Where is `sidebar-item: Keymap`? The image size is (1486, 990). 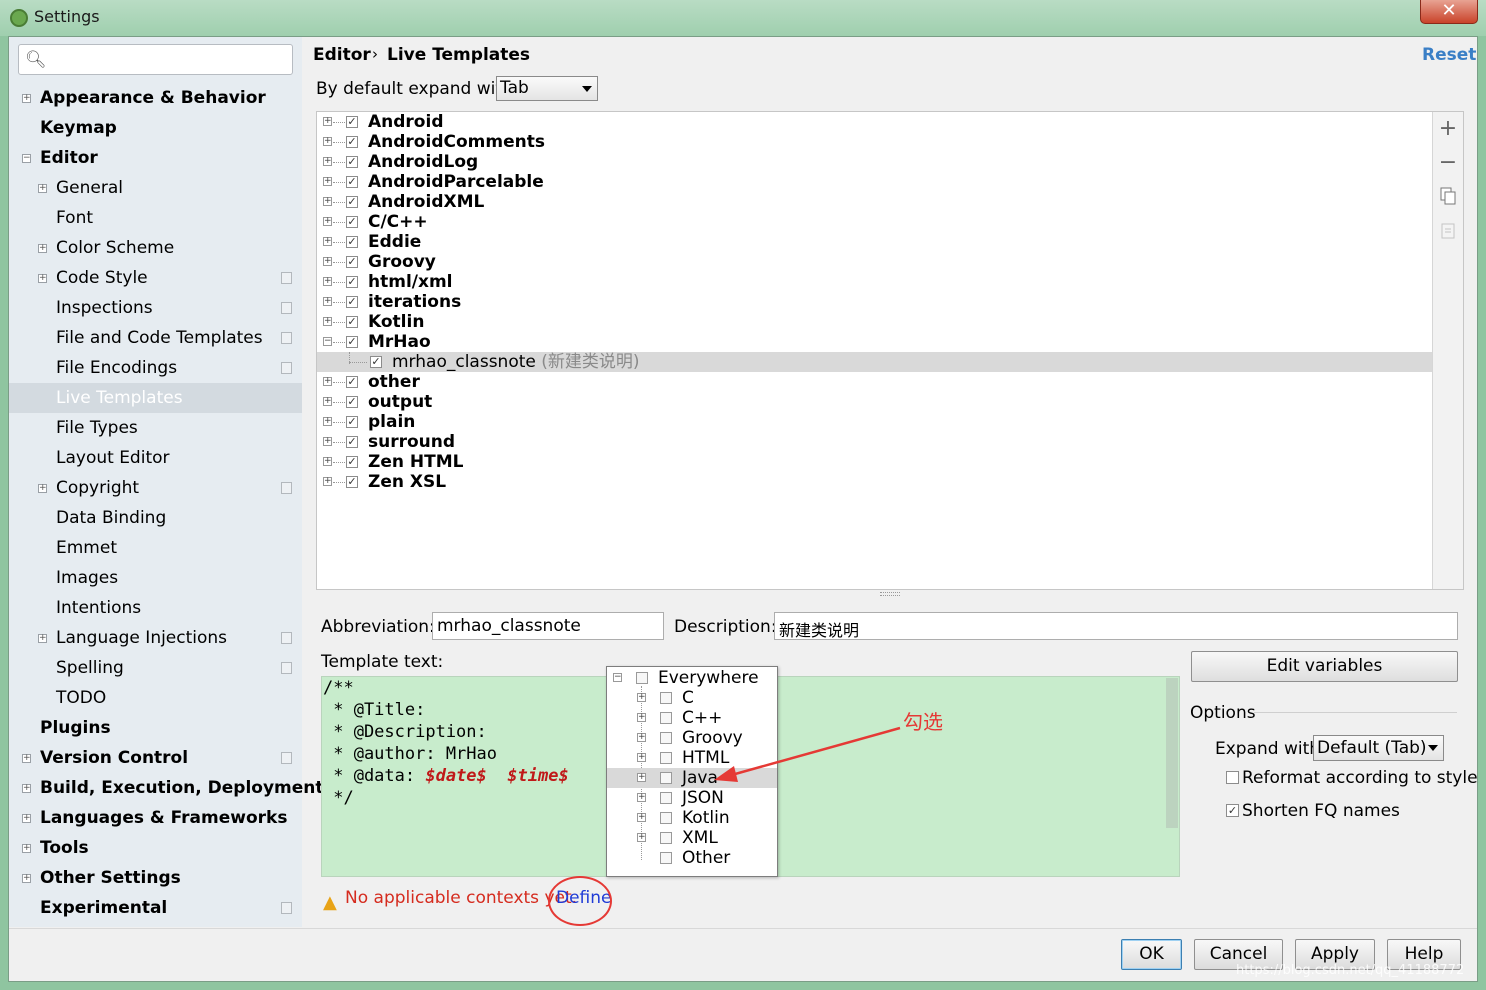
sidebar-item: Keymap is located at coordinates (155, 128).